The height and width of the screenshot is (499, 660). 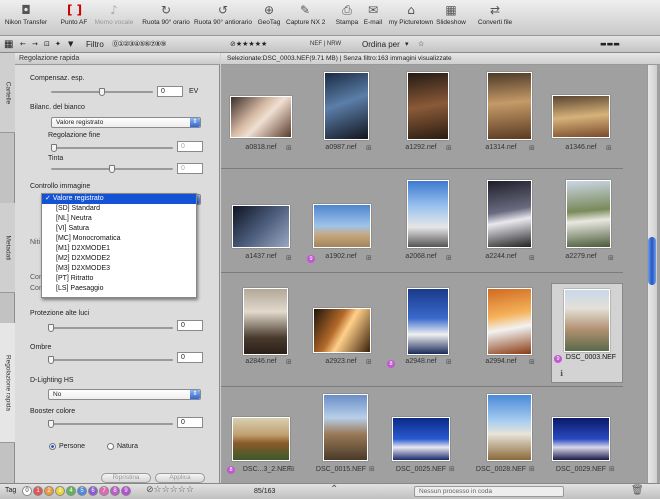 I want to click on thumbnail-cell: ⊞ a1346.nef, so click(x=581, y=117).